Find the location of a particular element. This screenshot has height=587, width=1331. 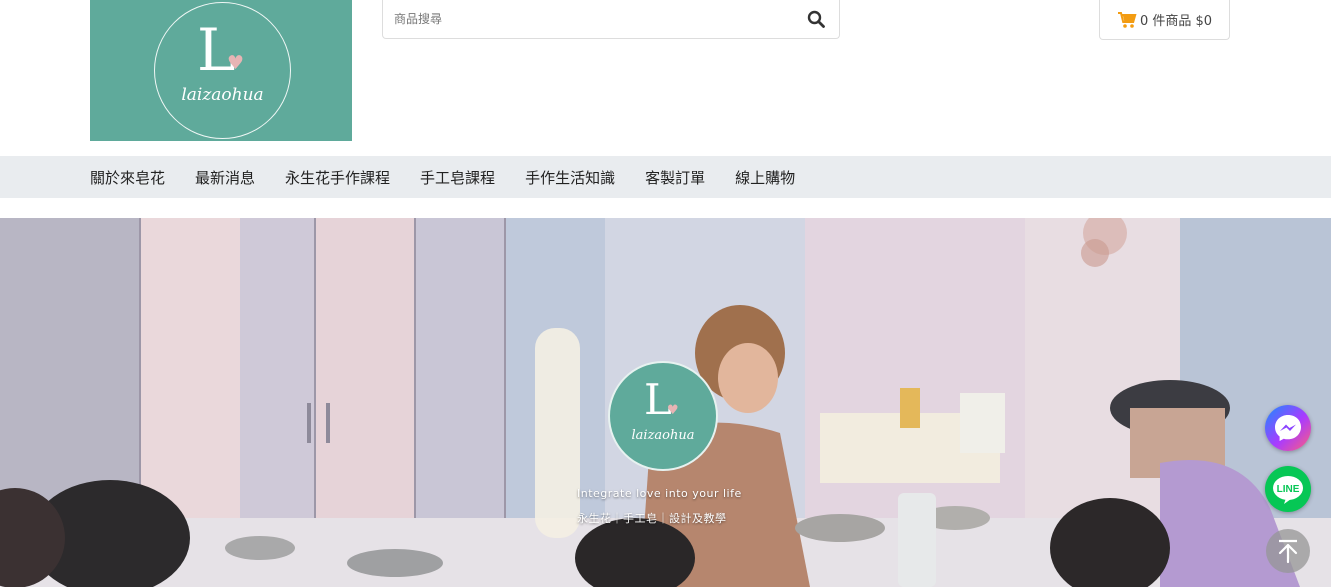

hero-subtitle: 永生花｜手工皂｜設計及教學 is located at coordinates (652, 518).